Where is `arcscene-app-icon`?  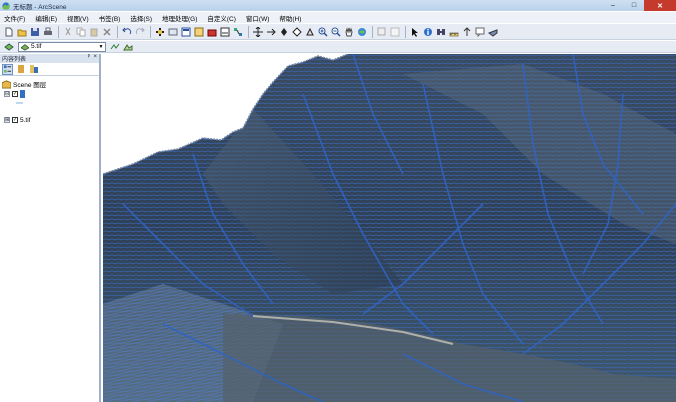 arcscene-app-icon is located at coordinates (6, 5).